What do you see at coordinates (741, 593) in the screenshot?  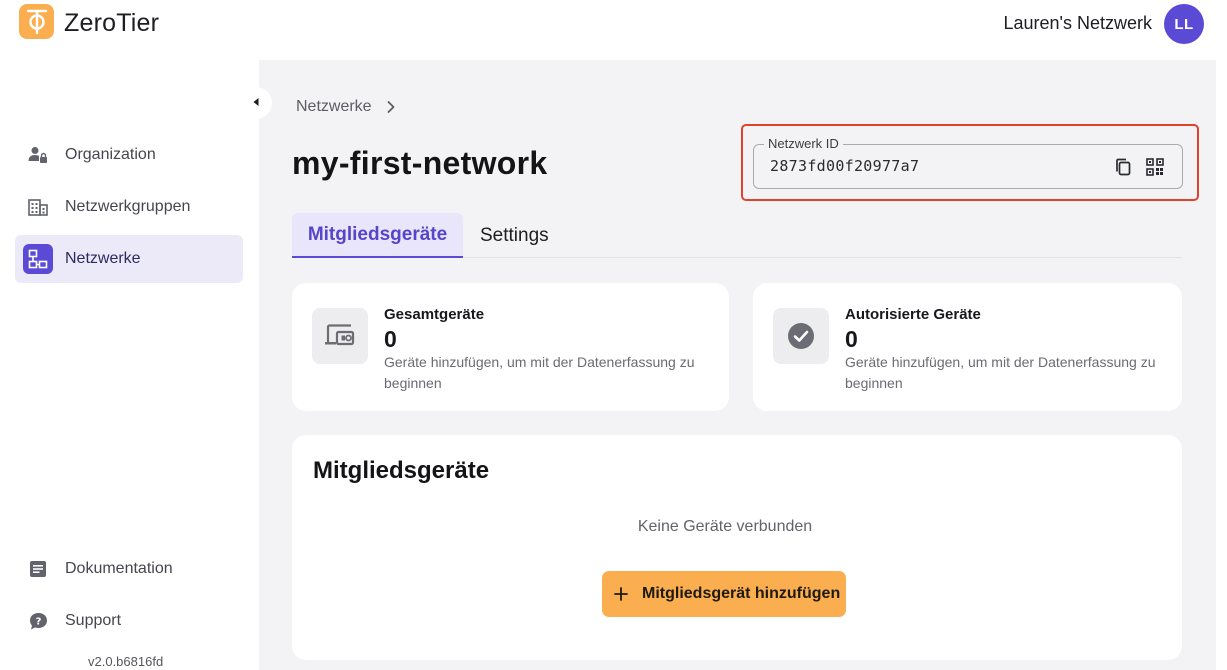 I see `add-member-button-label: Mitgliedsgerät hinzufügen` at bounding box center [741, 593].